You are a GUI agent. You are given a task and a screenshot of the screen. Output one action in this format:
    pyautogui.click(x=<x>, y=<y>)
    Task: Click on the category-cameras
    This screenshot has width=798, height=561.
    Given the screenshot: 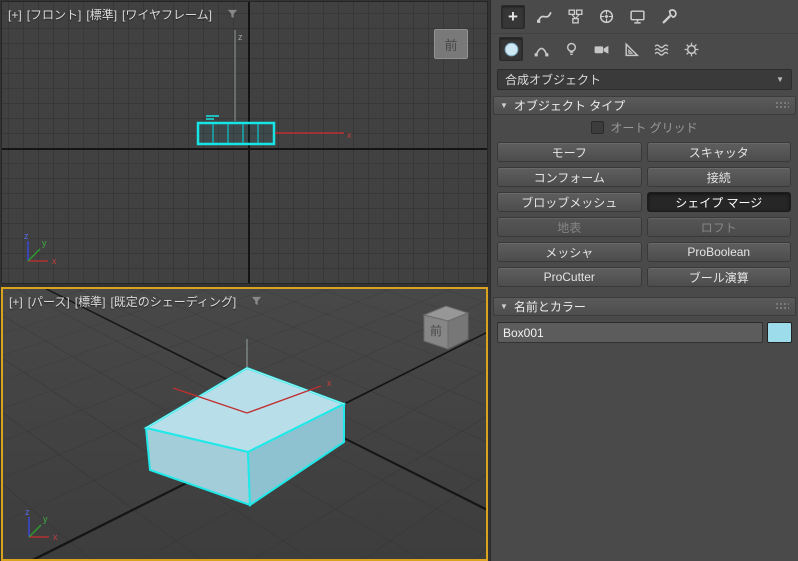 What is the action you would take?
    pyautogui.click(x=601, y=49)
    